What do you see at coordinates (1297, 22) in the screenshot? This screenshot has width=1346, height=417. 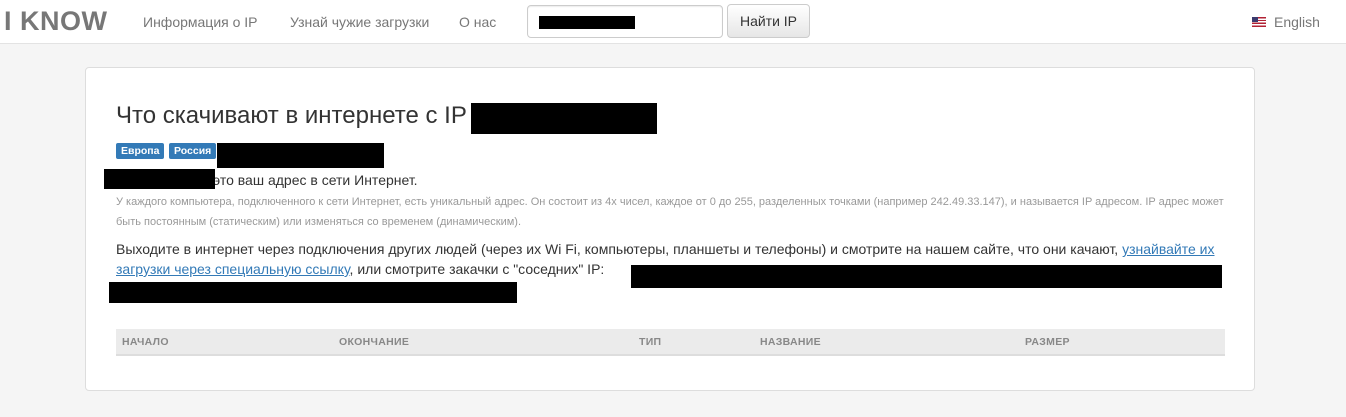 I see `language-label: English` at bounding box center [1297, 22].